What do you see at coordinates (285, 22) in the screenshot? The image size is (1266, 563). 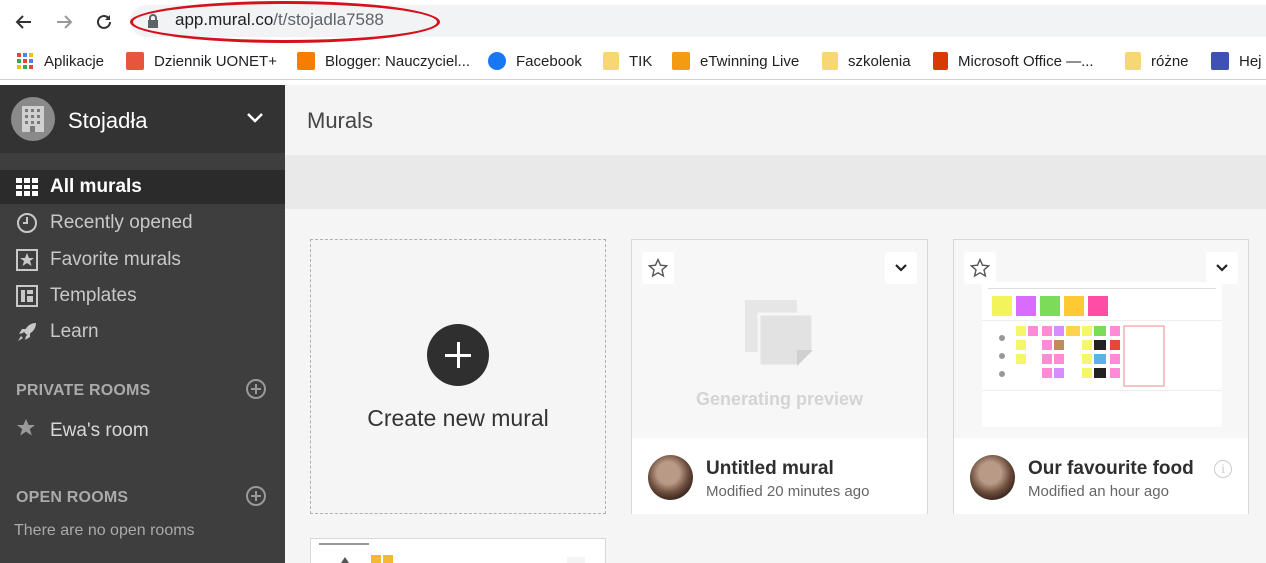 I see `url-highlight-annotation` at bounding box center [285, 22].